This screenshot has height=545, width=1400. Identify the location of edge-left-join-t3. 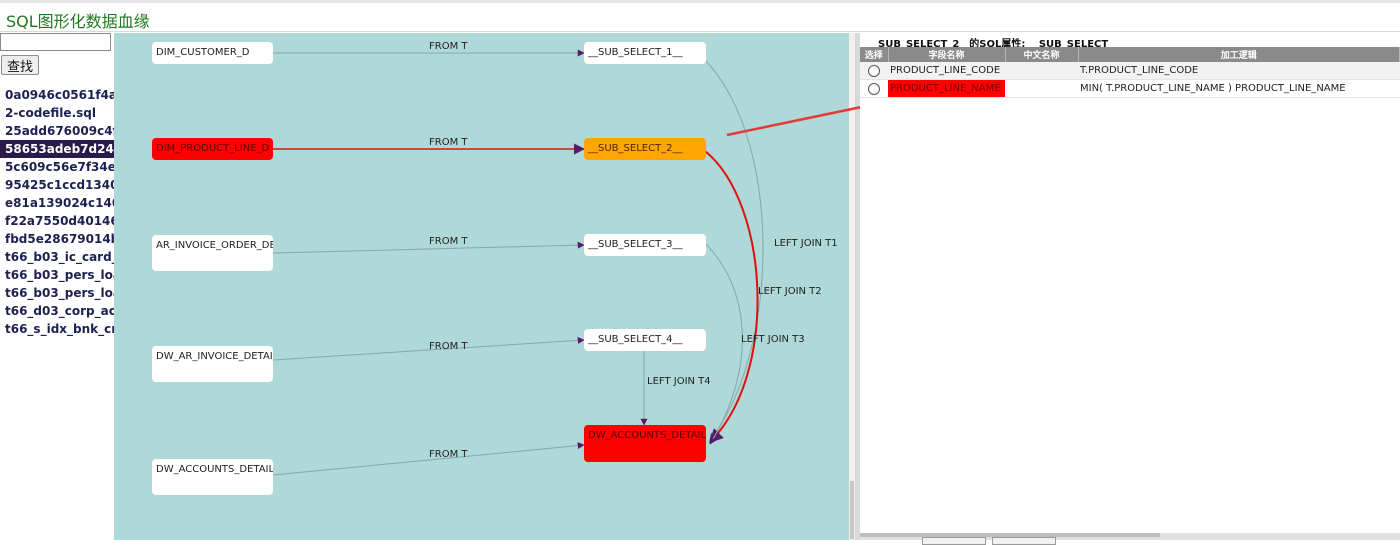
(723, 343).